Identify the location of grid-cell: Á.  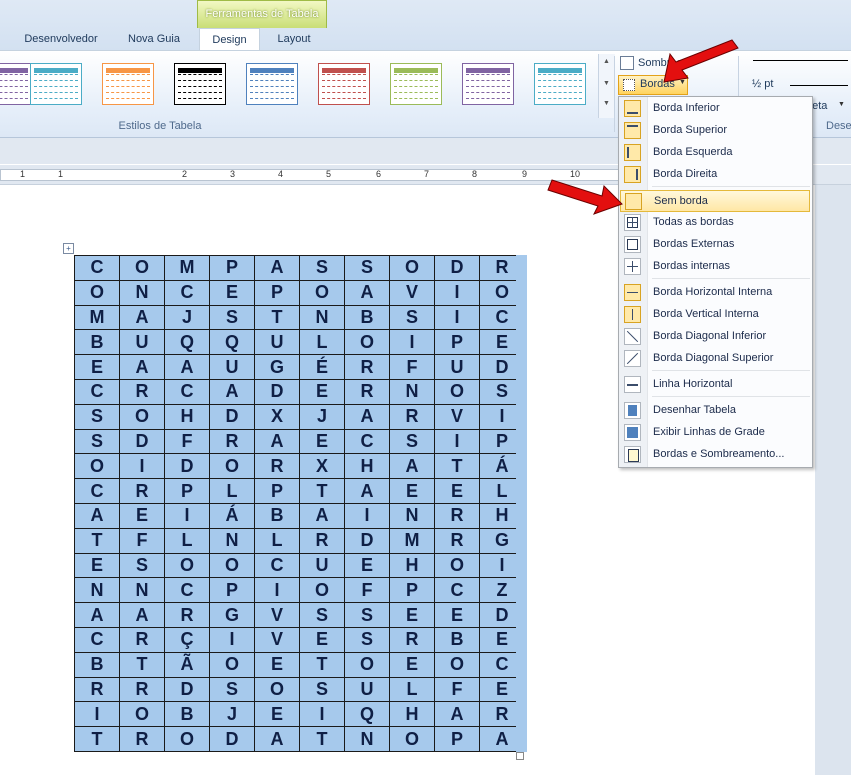
(232, 515).